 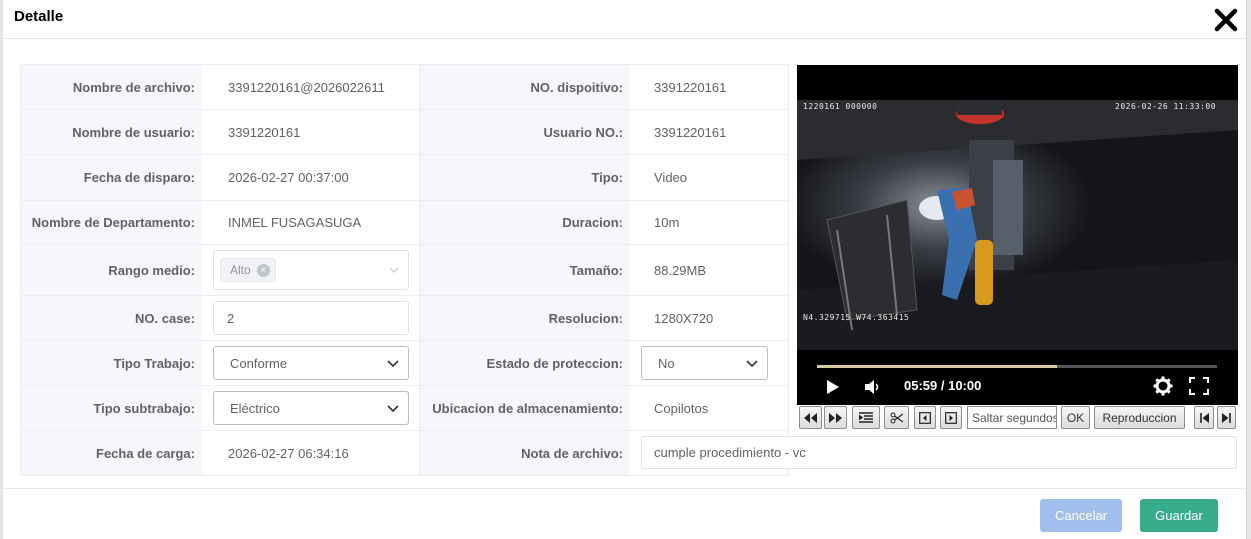 What do you see at coordinates (856, 317) in the screenshot?
I see `osd-gps: N4.329715 W74.363415` at bounding box center [856, 317].